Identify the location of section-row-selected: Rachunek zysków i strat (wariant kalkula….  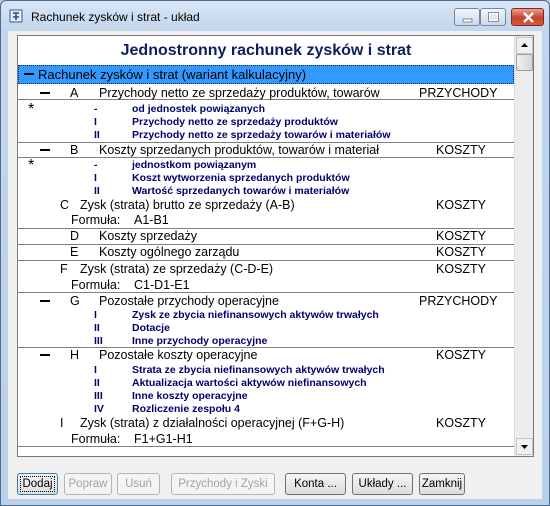
(266, 74).